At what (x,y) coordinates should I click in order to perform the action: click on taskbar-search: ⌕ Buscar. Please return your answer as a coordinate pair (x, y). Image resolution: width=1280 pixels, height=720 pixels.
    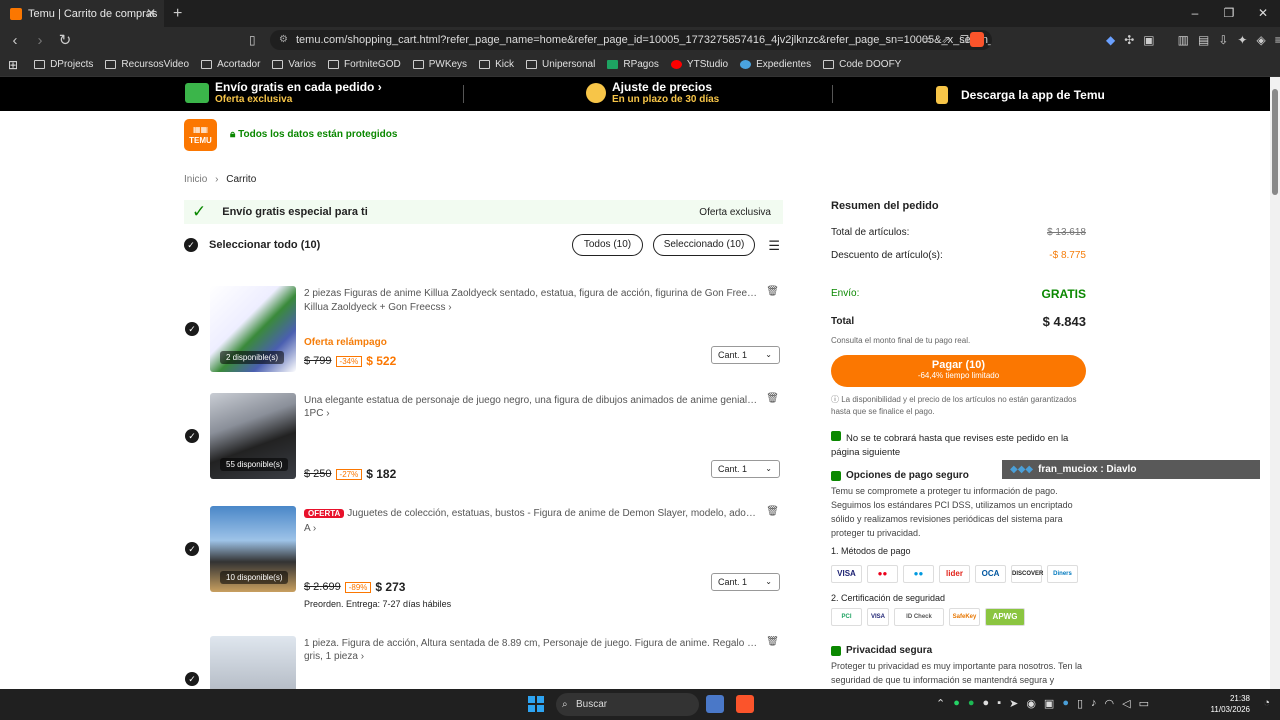
    Looking at the image, I should click on (627, 704).